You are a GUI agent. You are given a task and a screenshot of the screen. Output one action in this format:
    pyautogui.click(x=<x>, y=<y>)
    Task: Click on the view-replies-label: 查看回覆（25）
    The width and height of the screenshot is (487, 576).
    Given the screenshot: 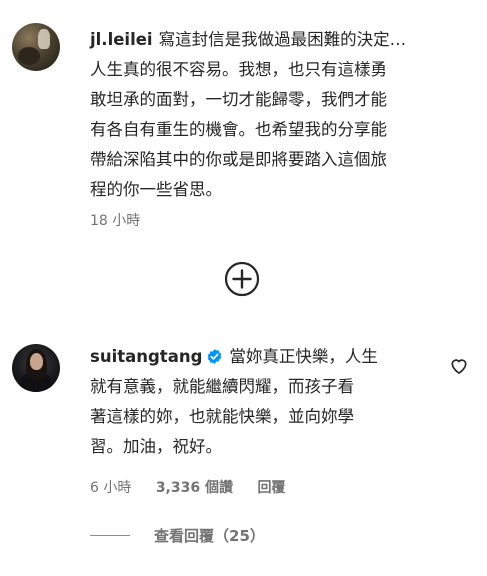 What is the action you would take?
    pyautogui.click(x=209, y=536)
    